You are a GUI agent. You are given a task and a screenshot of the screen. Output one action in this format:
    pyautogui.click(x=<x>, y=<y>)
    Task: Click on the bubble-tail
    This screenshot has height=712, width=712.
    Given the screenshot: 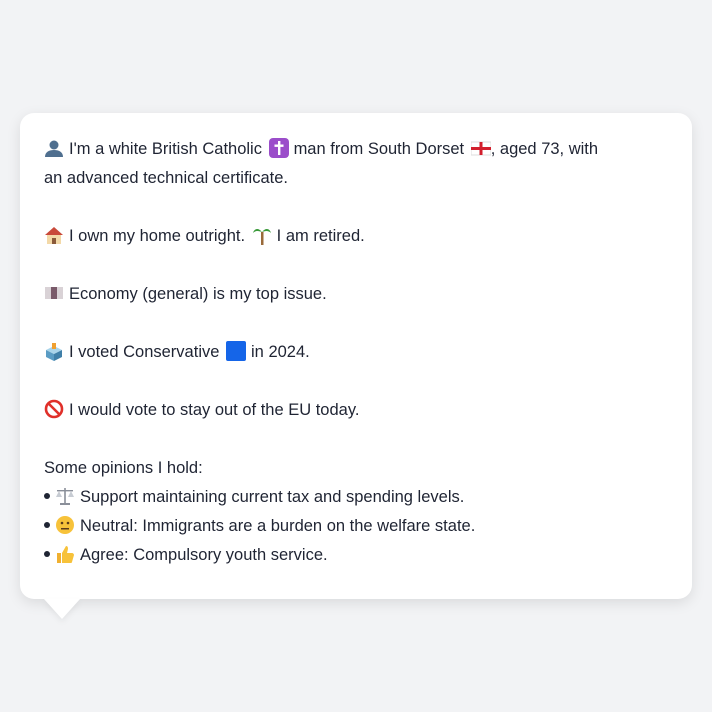 What is the action you would take?
    pyautogui.click(x=62, y=609)
    